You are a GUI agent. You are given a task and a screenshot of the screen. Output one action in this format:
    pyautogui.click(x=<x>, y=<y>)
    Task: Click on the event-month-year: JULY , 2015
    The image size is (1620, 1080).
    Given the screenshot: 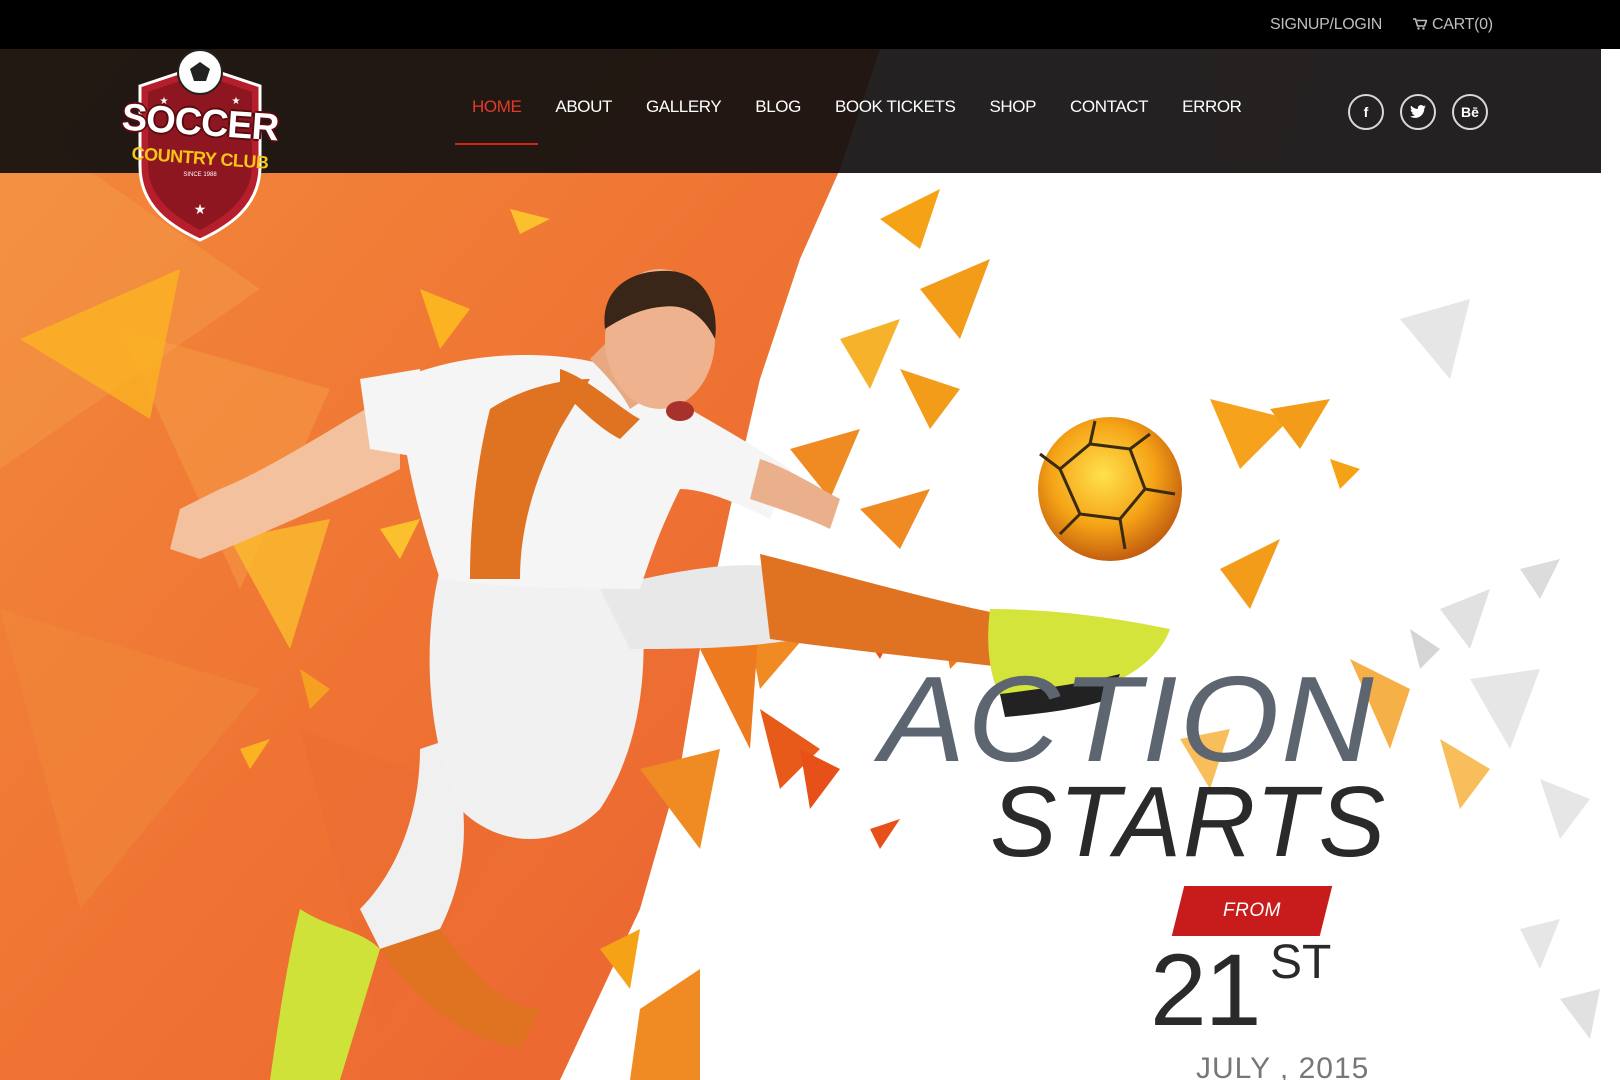 What is the action you would take?
    pyautogui.click(x=1283, y=1066)
    